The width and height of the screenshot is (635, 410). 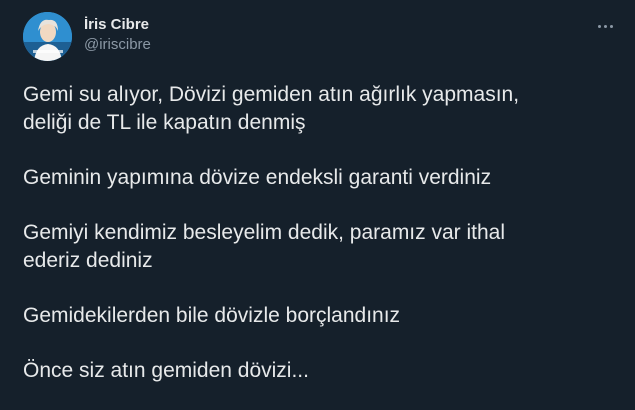 I want to click on tweet-paragraph: Gemidekilerden bile dövizle borçlandınız, so click(x=212, y=315).